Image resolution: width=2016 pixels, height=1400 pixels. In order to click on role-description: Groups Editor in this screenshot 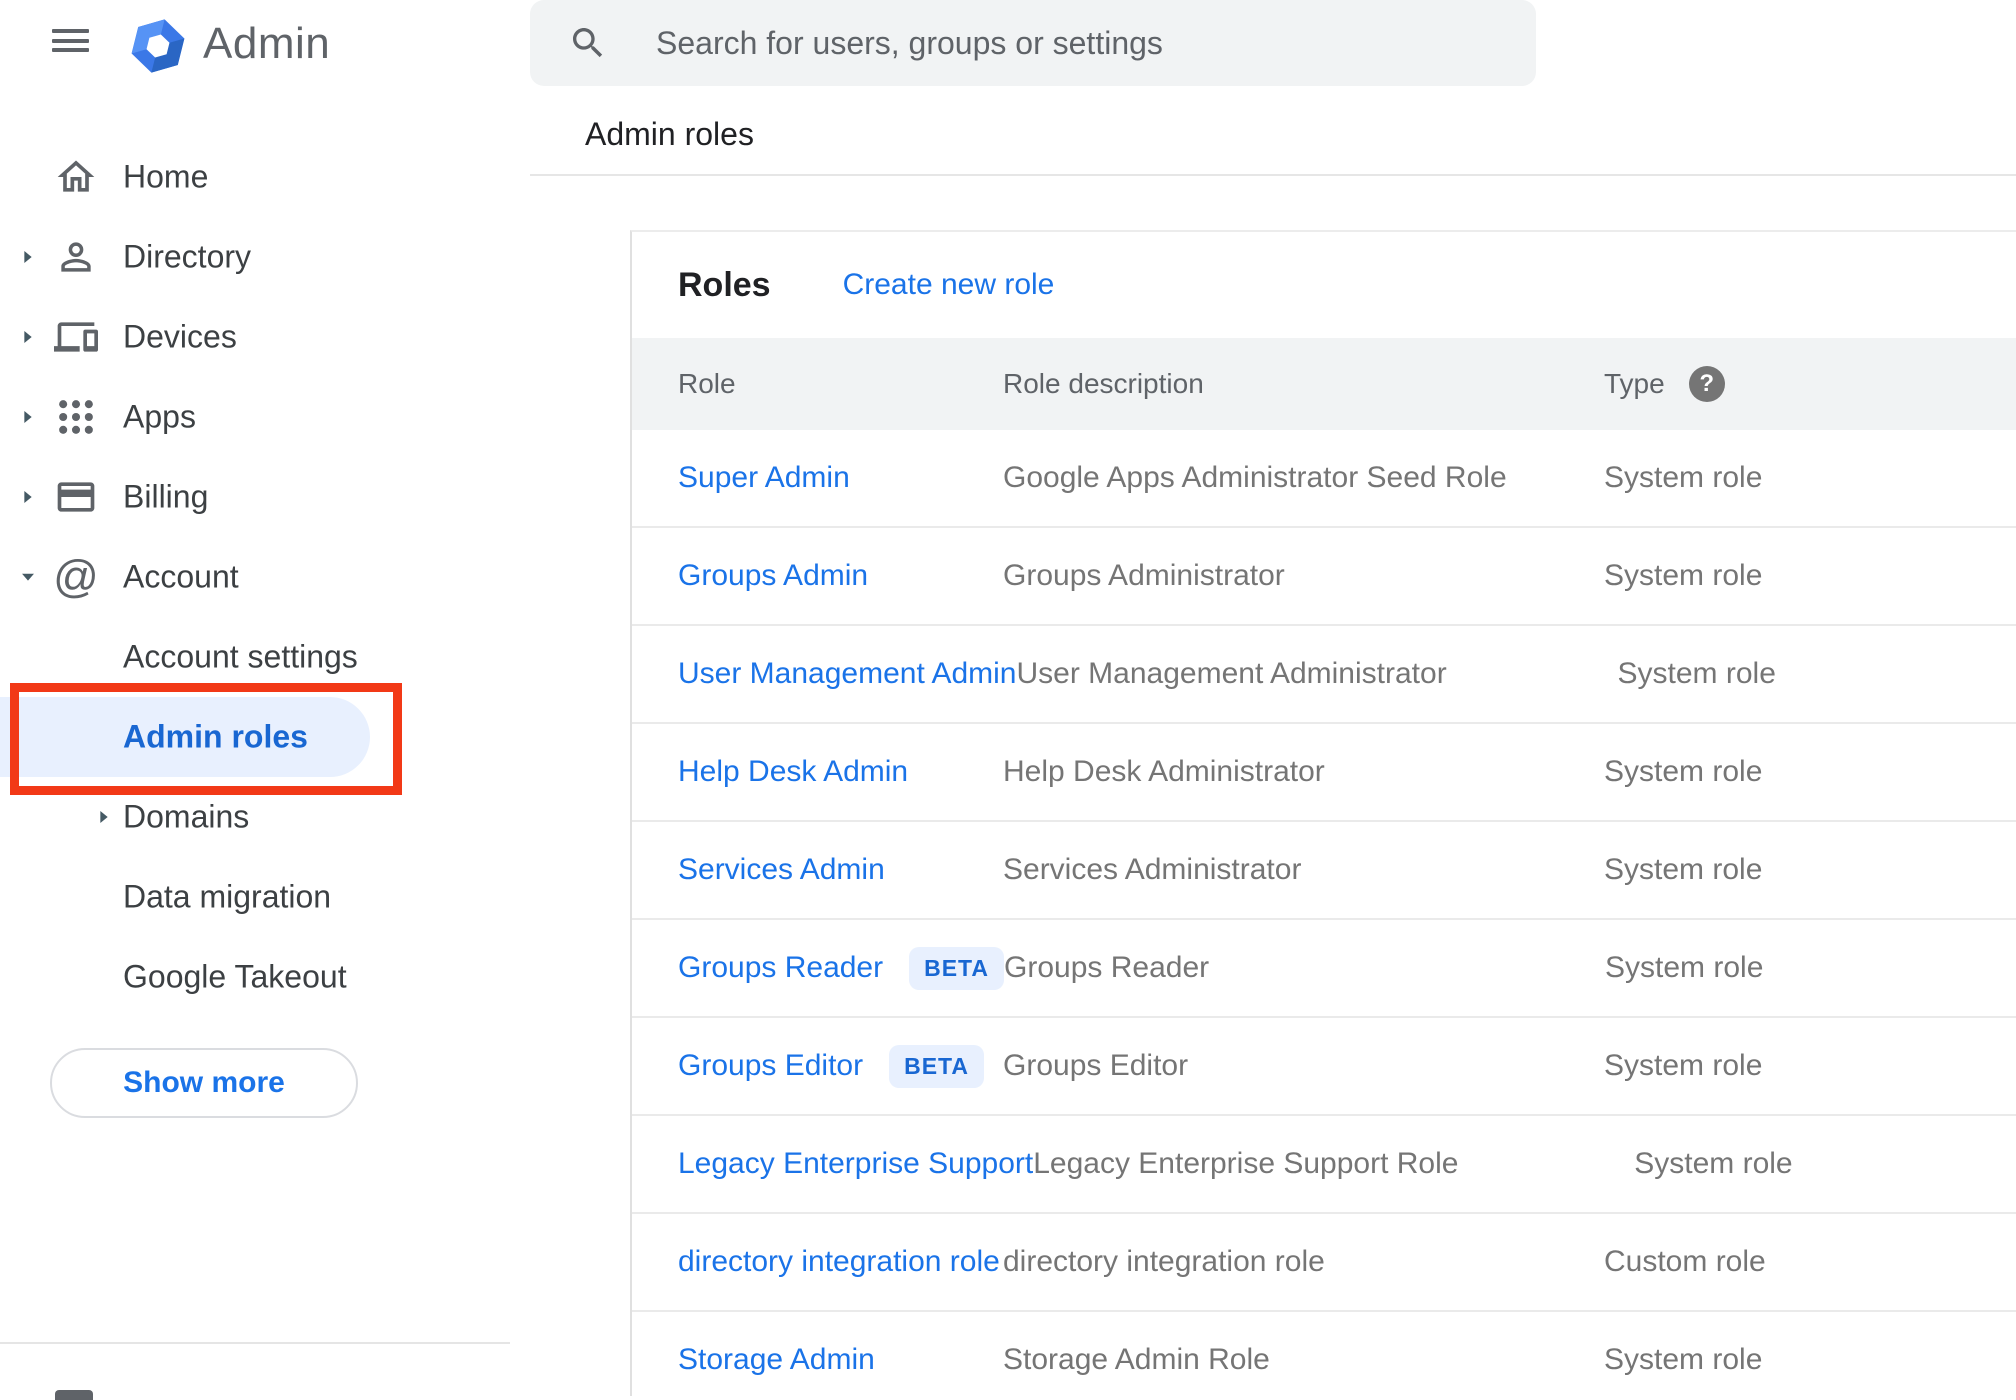, I will do `click(1303, 1066)`.